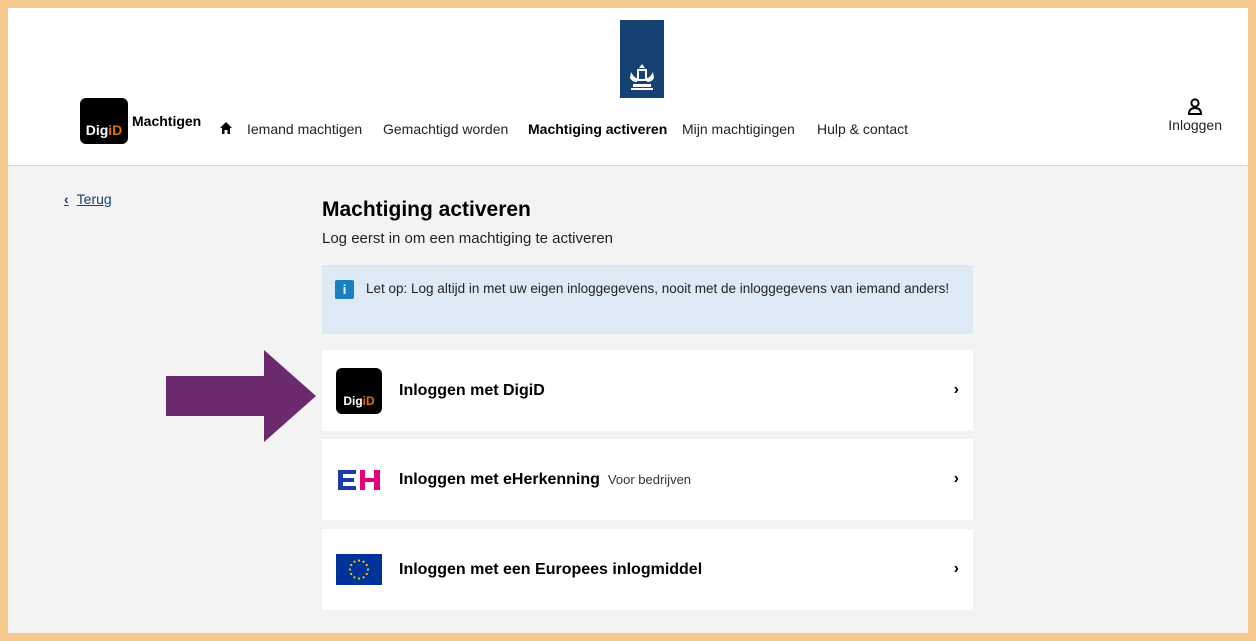  What do you see at coordinates (353, 400) in the screenshot?
I see `digid-option-logo-text: Dig` at bounding box center [353, 400].